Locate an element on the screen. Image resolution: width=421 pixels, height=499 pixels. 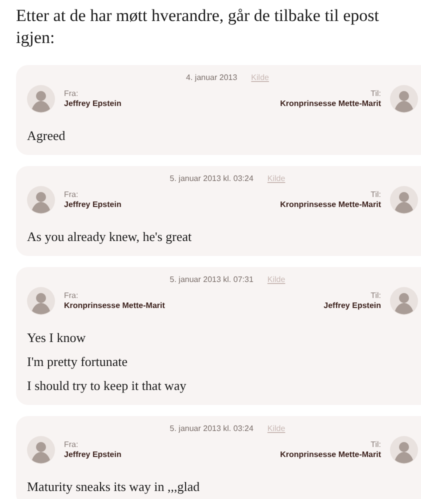
intro-text: Etter at de har møtt hverandre, går de tilbake til epost igjen: is located at coordinates (197, 27).